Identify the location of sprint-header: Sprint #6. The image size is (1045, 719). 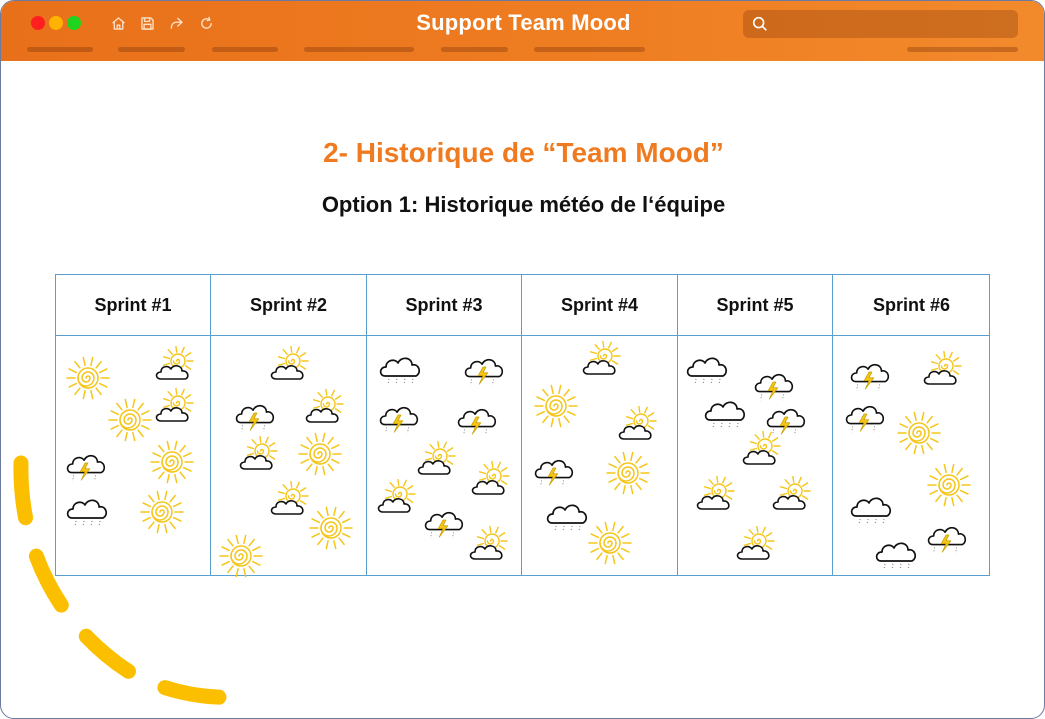
(911, 305).